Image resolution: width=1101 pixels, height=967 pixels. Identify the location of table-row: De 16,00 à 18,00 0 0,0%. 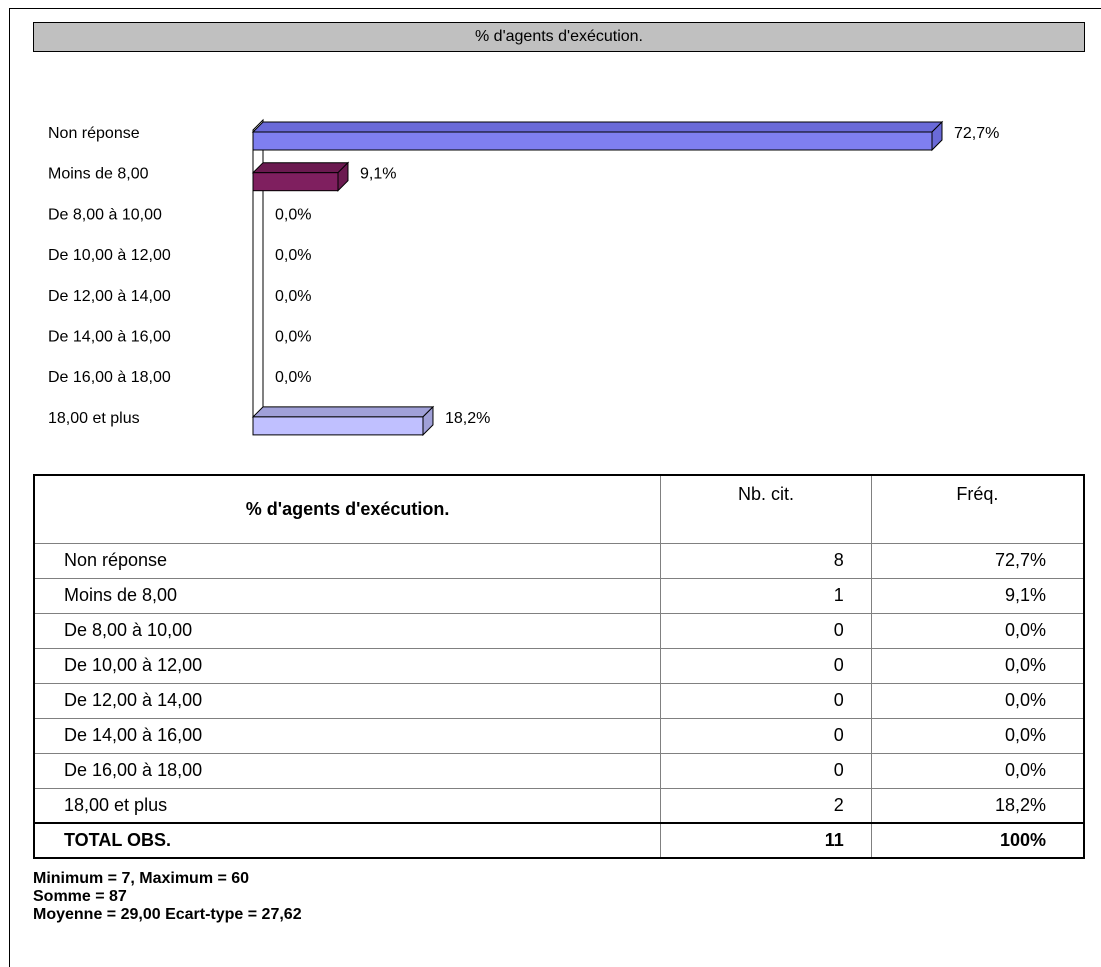
(559, 770).